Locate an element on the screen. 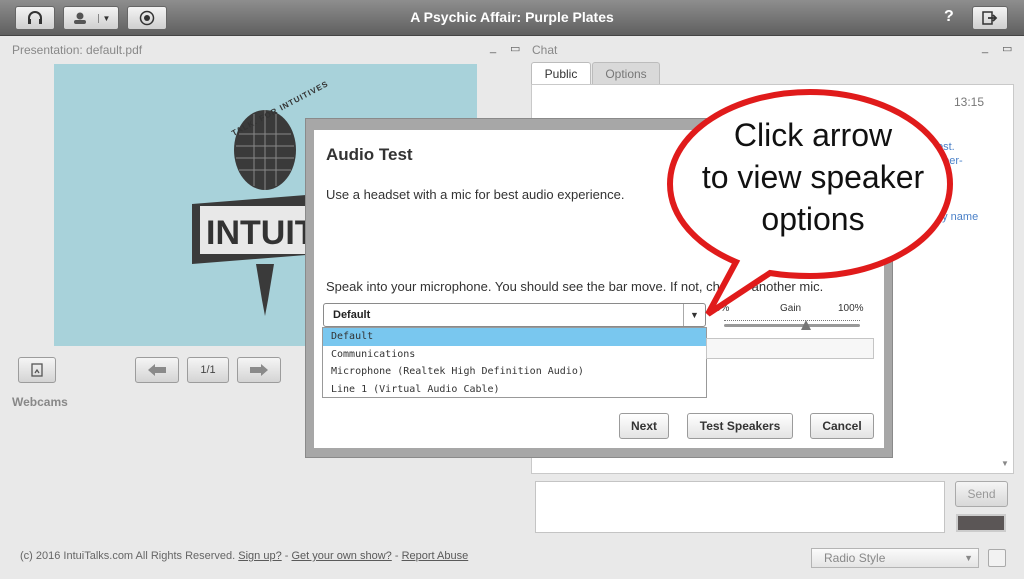 This screenshot has width=1024, height=579. previous-slide-button is located at coordinates (157, 370).